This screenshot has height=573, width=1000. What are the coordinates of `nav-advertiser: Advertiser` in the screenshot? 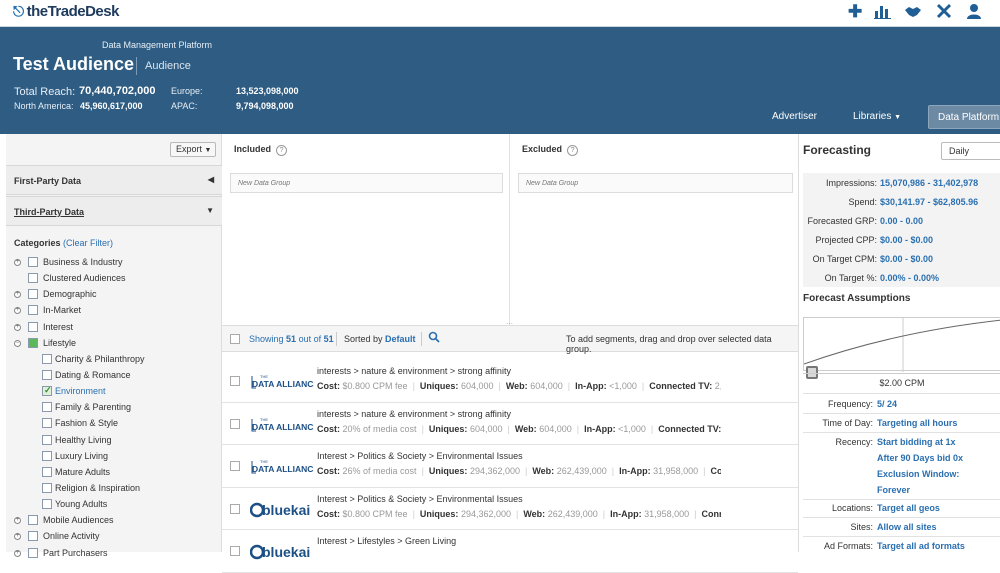 It's located at (794, 116).